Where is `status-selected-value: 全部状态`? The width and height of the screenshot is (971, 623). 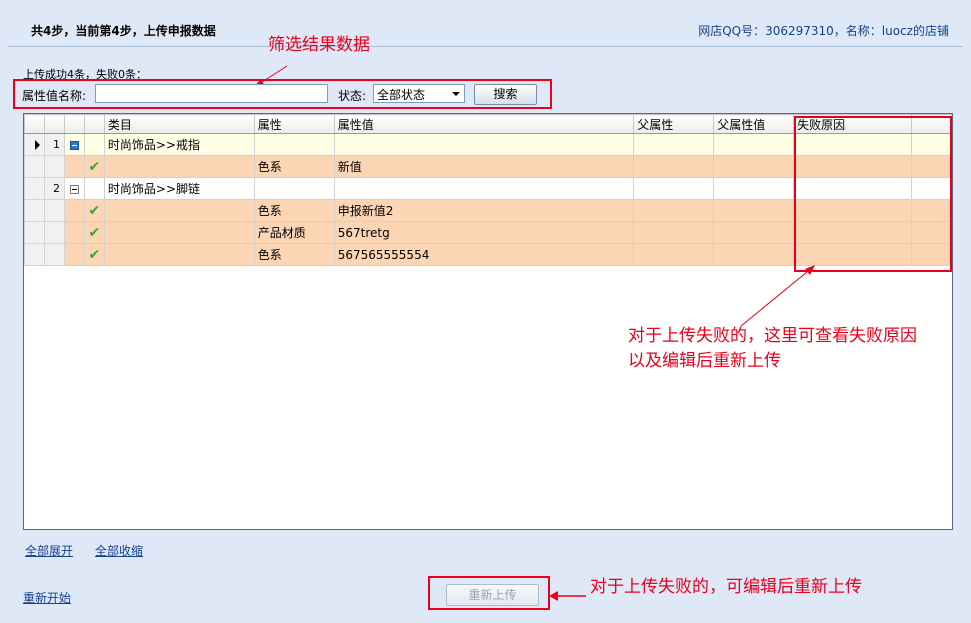
status-selected-value: 全部状态 is located at coordinates (401, 95).